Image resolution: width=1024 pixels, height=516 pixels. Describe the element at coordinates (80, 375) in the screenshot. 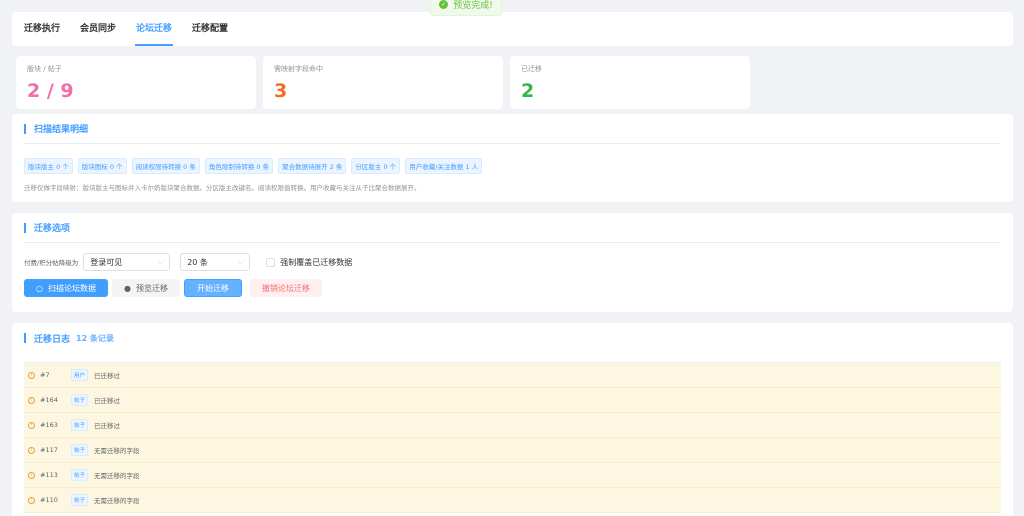

I see `log-type-tag: 用户` at that location.